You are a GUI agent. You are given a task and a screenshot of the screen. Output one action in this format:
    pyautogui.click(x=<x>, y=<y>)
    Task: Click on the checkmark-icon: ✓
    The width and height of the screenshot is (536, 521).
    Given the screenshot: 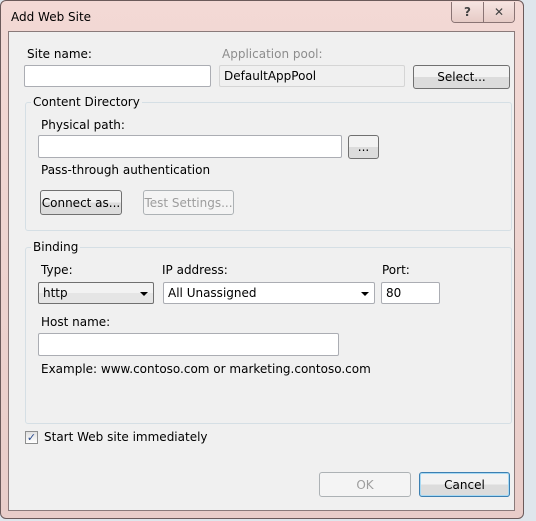 What is the action you would take?
    pyautogui.click(x=31, y=437)
    